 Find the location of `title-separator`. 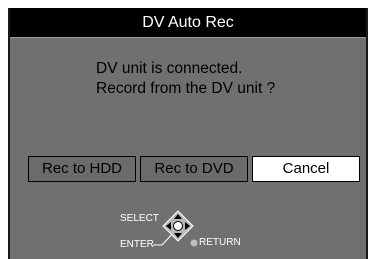

title-separator is located at coordinates (188, 37).